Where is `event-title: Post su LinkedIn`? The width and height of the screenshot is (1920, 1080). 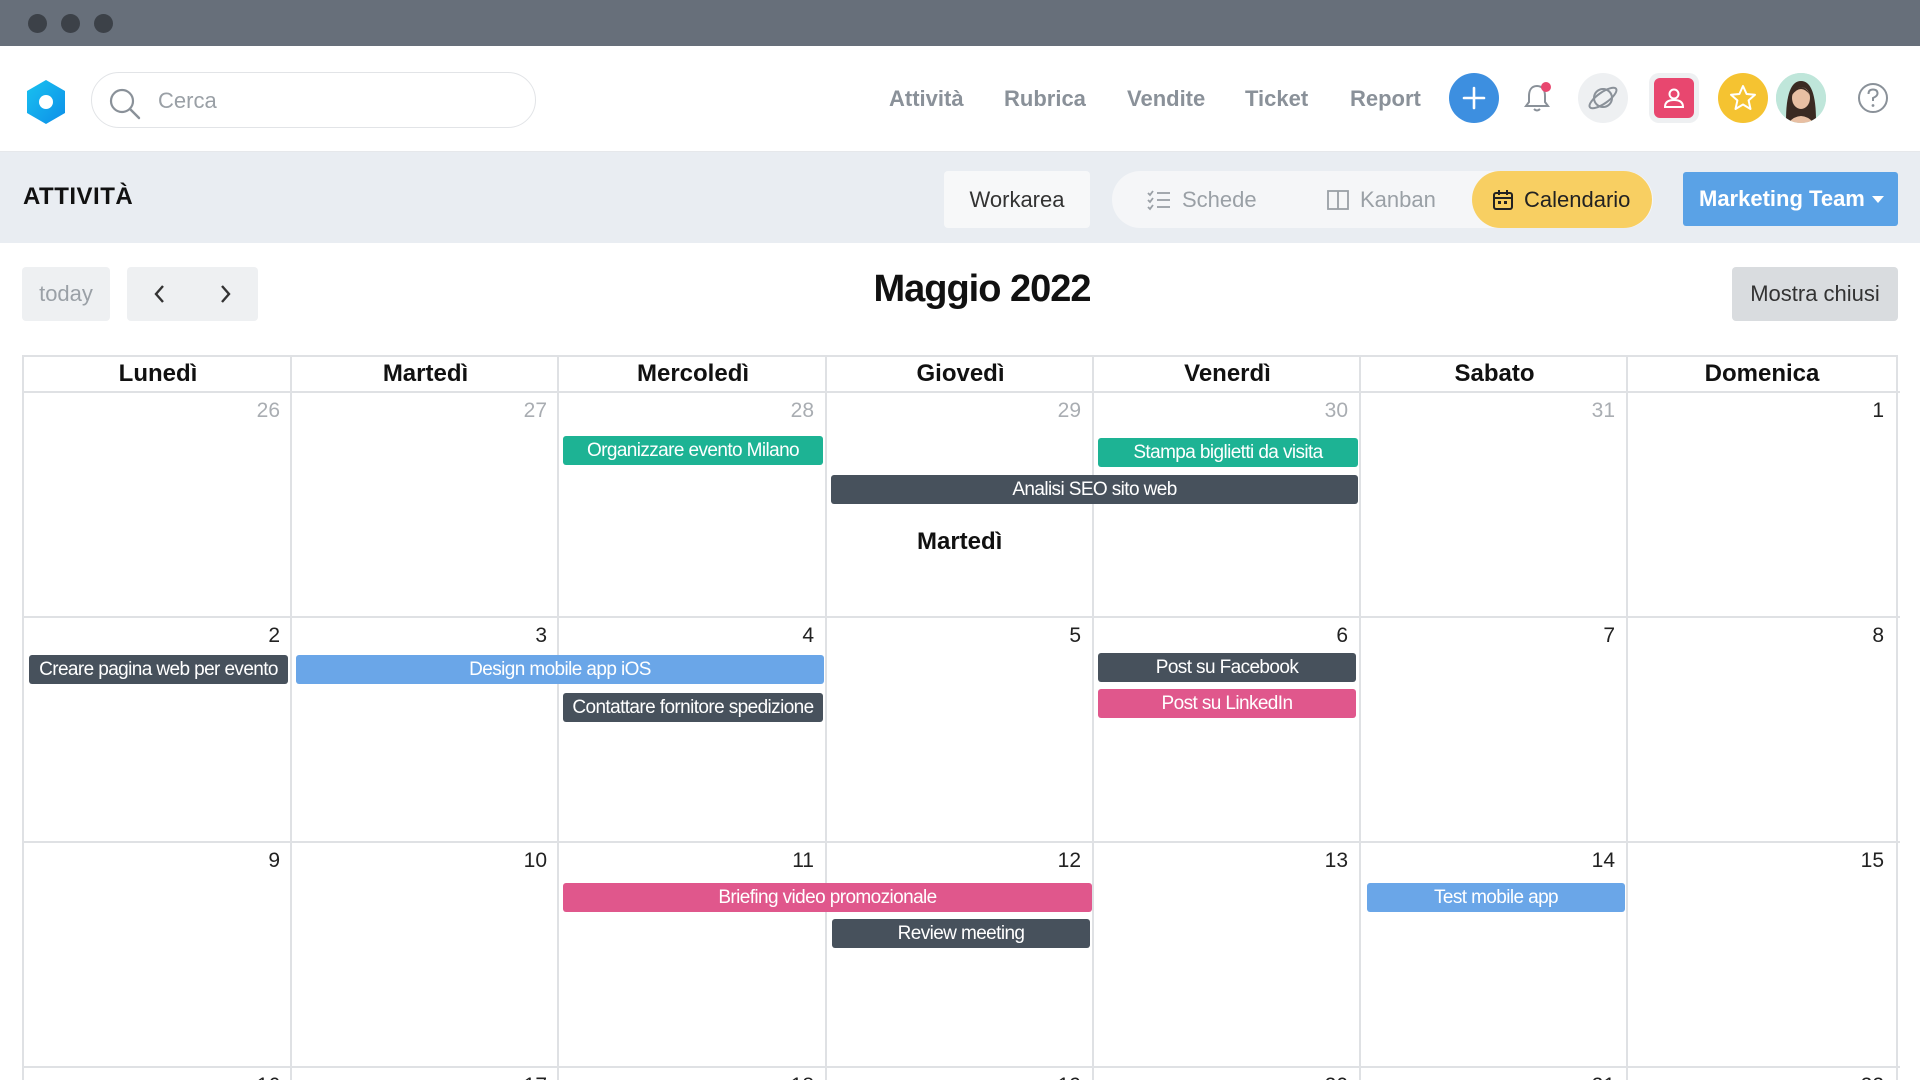
event-title: Post su LinkedIn is located at coordinates (1227, 703).